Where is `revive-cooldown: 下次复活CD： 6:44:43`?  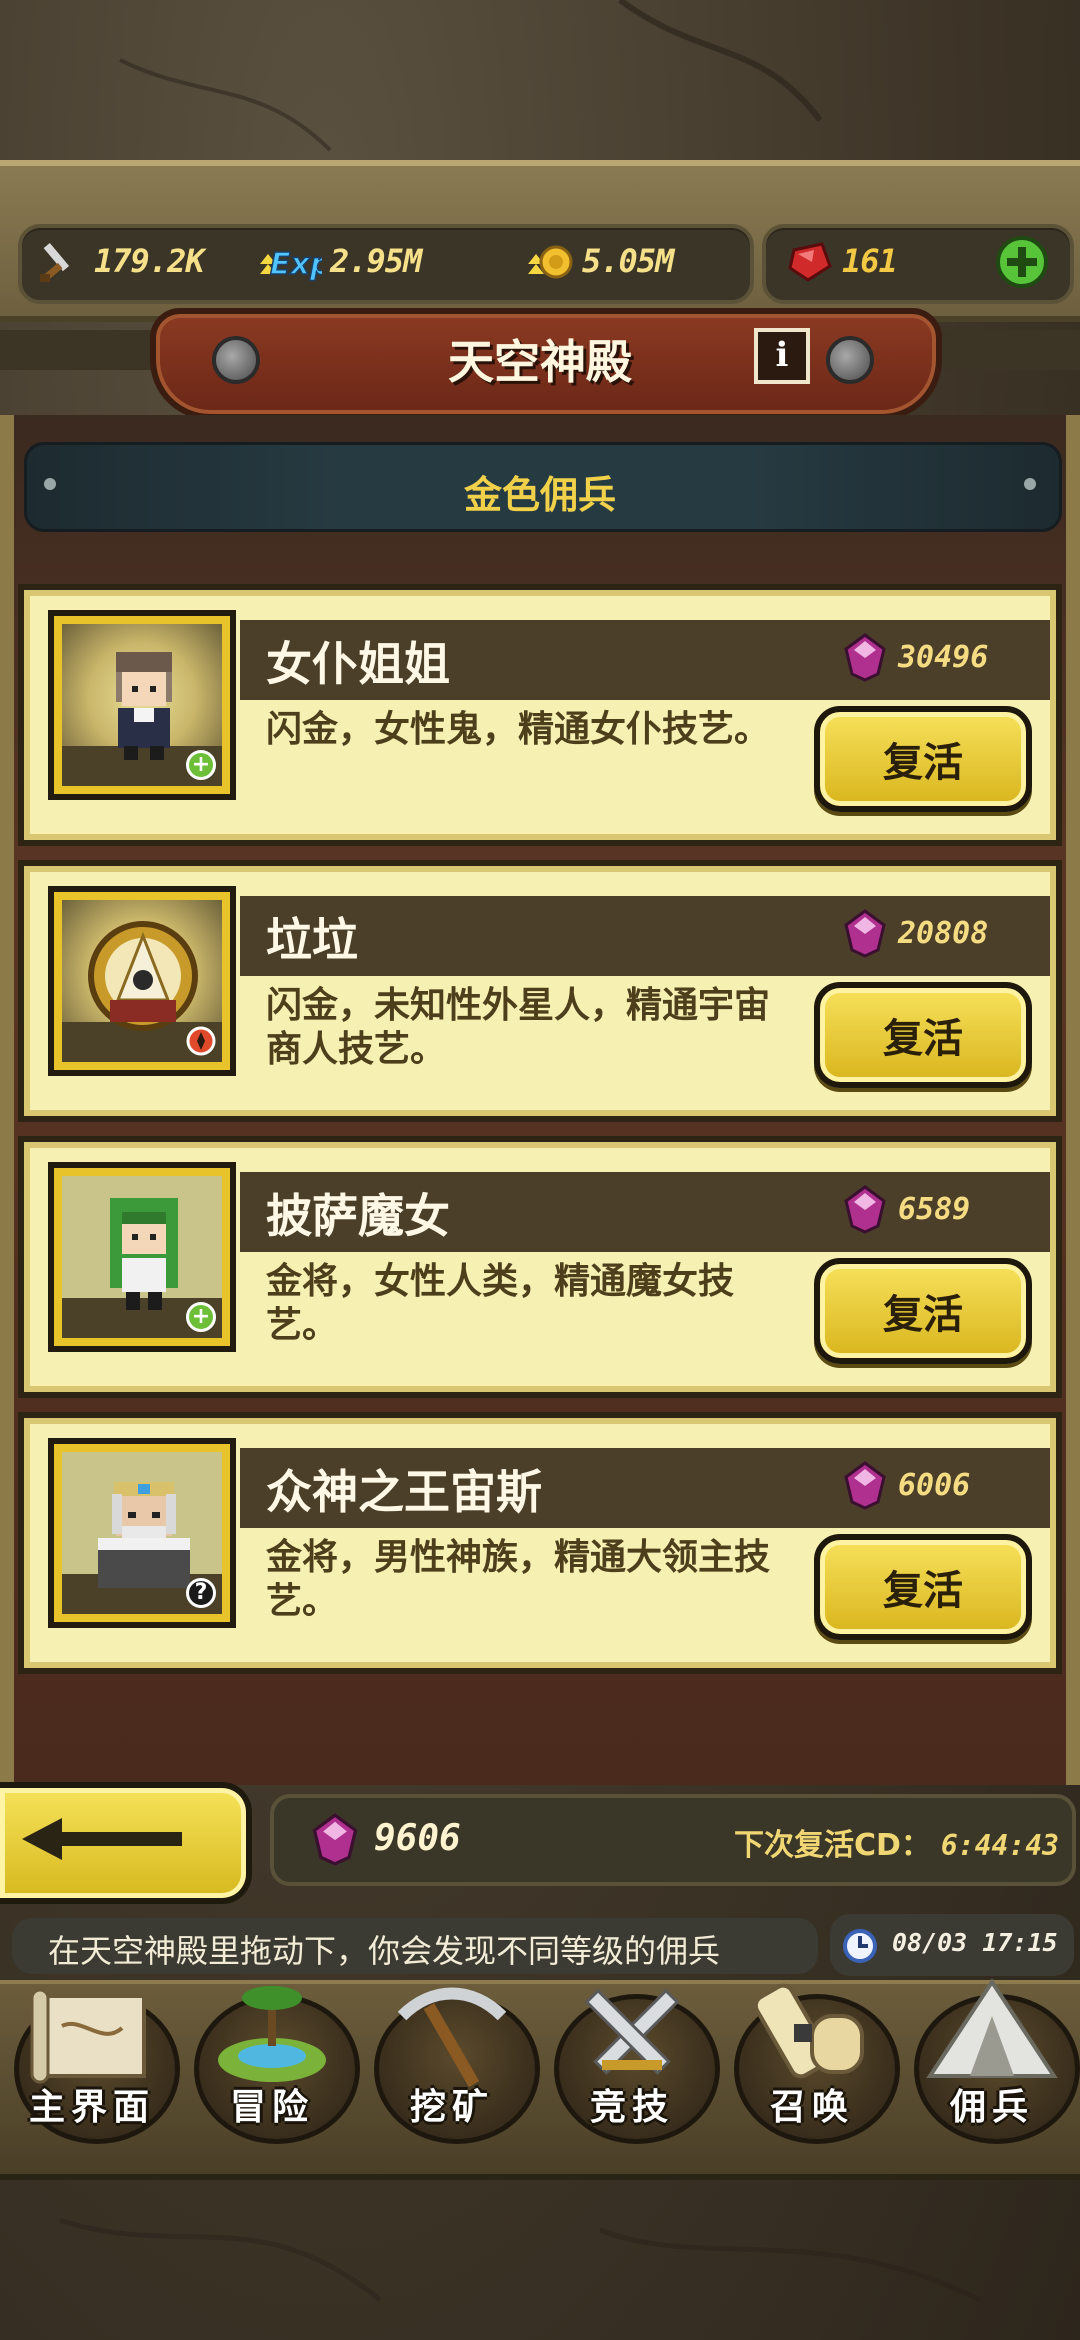 revive-cooldown: 下次复活CD： 6:44:43 is located at coordinates (896, 1842).